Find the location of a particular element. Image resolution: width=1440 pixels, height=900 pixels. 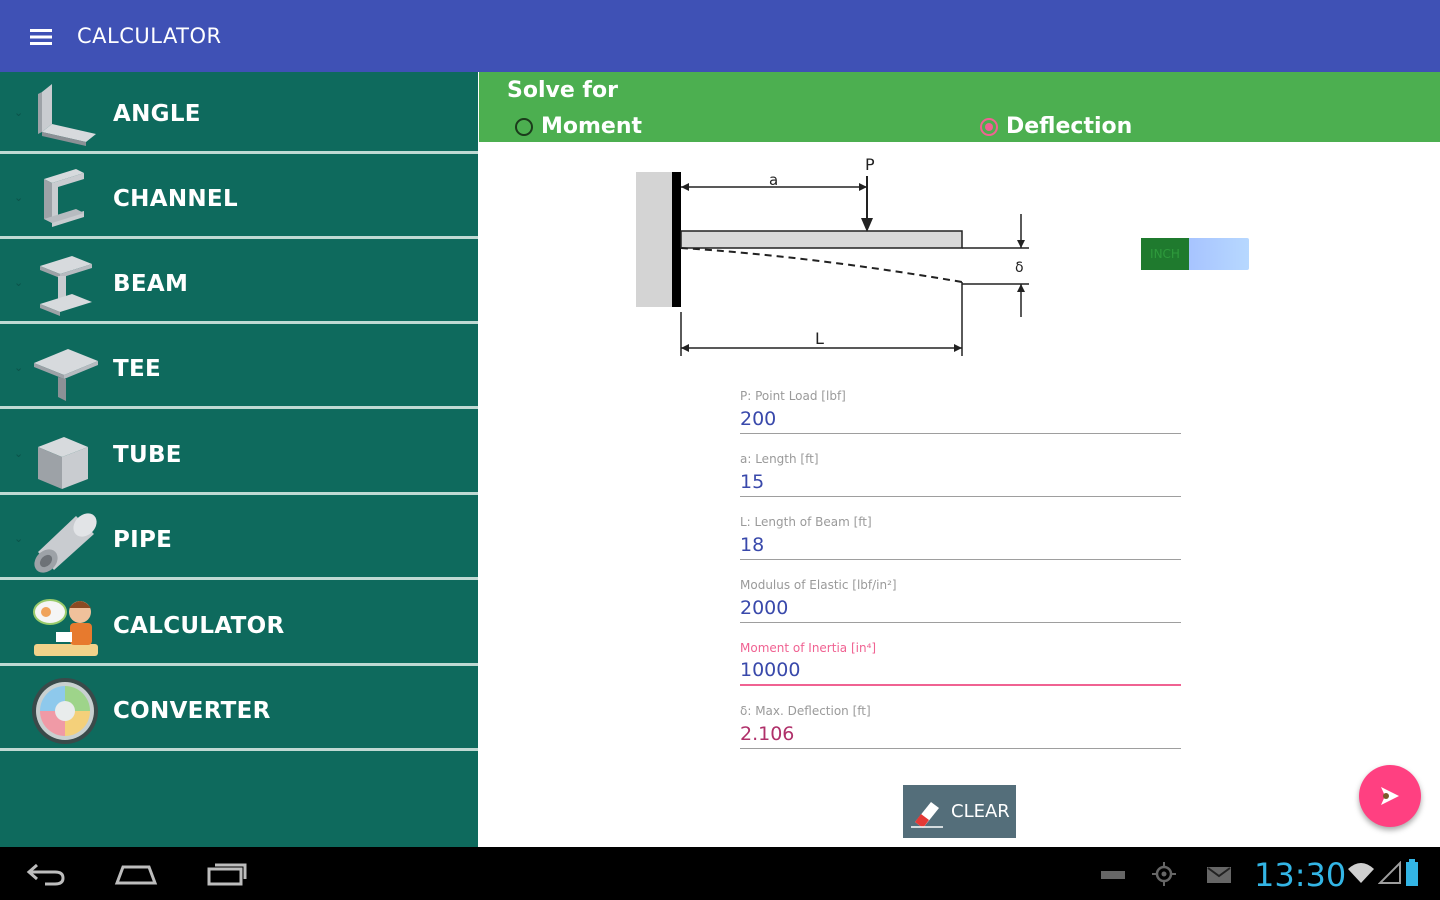

wifi-icon is located at coordinates (1361, 875).